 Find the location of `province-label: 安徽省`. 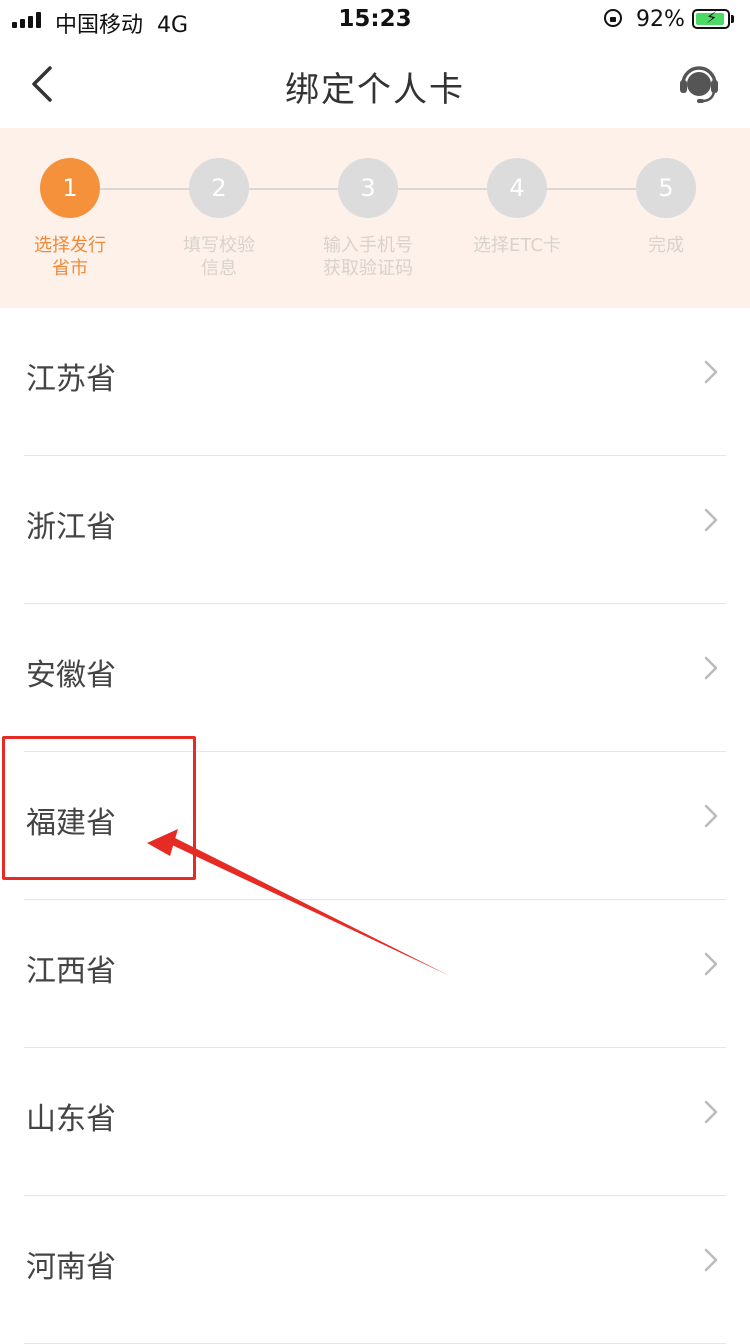

province-label: 安徽省 is located at coordinates (71, 675).